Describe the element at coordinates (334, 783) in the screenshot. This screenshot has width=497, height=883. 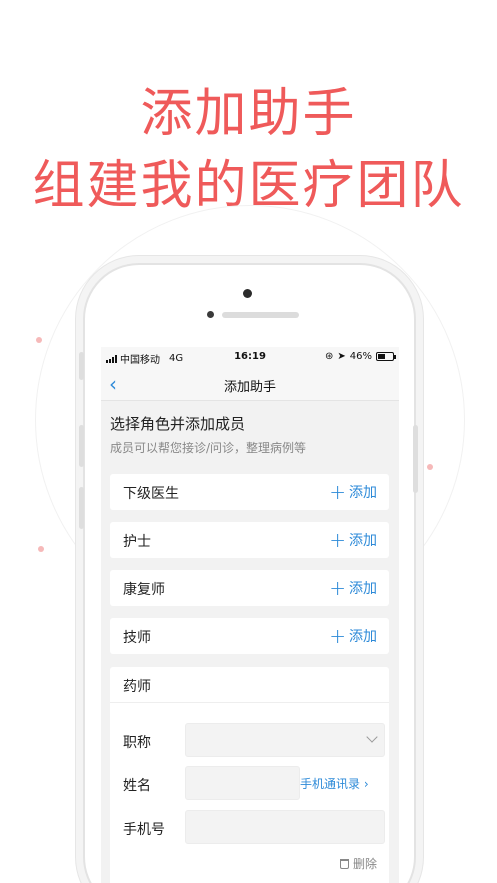
I see `phone-contacts-link: 手机通讯录 ›` at that location.